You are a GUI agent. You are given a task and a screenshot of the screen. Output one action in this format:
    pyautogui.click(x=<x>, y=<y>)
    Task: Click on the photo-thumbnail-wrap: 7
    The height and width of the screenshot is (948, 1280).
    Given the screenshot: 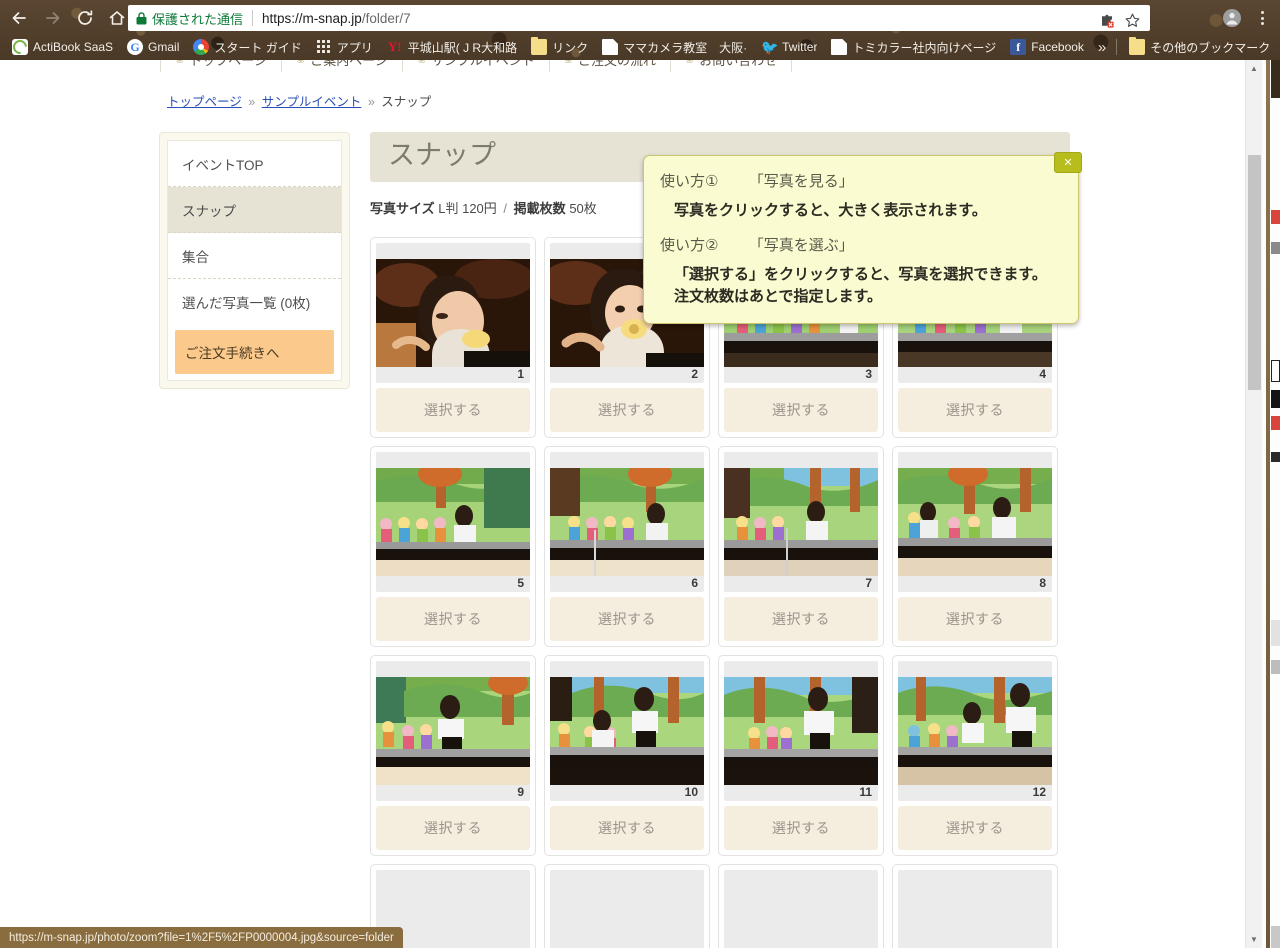 What is the action you would take?
    pyautogui.click(x=801, y=522)
    